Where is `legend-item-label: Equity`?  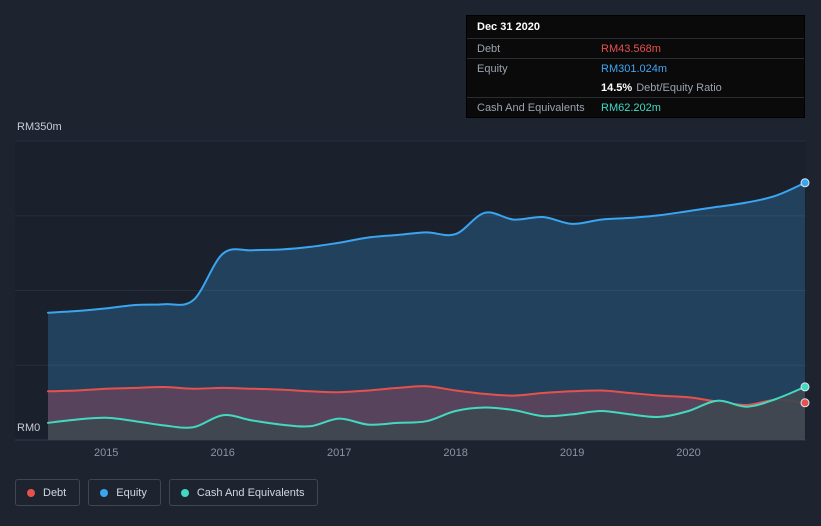
legend-item-label: Equity is located at coordinates (131, 492).